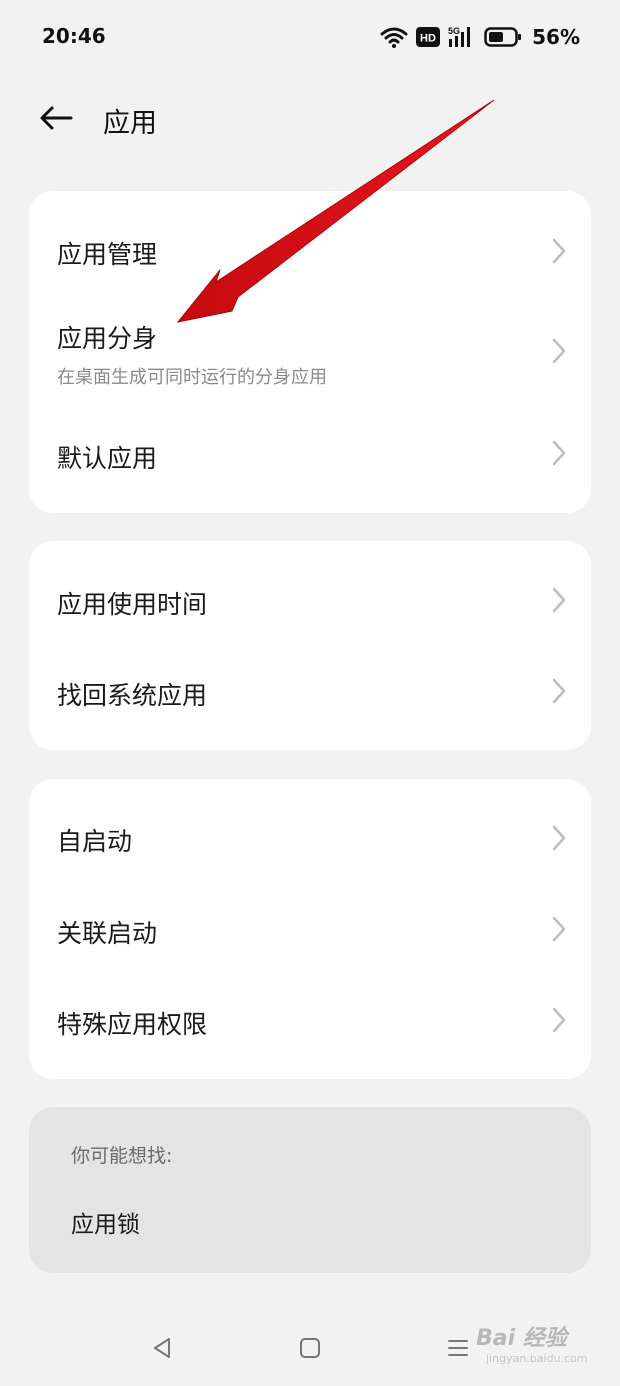 Image resolution: width=620 pixels, height=1386 pixels. I want to click on row-label: 特殊应用权限, so click(132, 1024).